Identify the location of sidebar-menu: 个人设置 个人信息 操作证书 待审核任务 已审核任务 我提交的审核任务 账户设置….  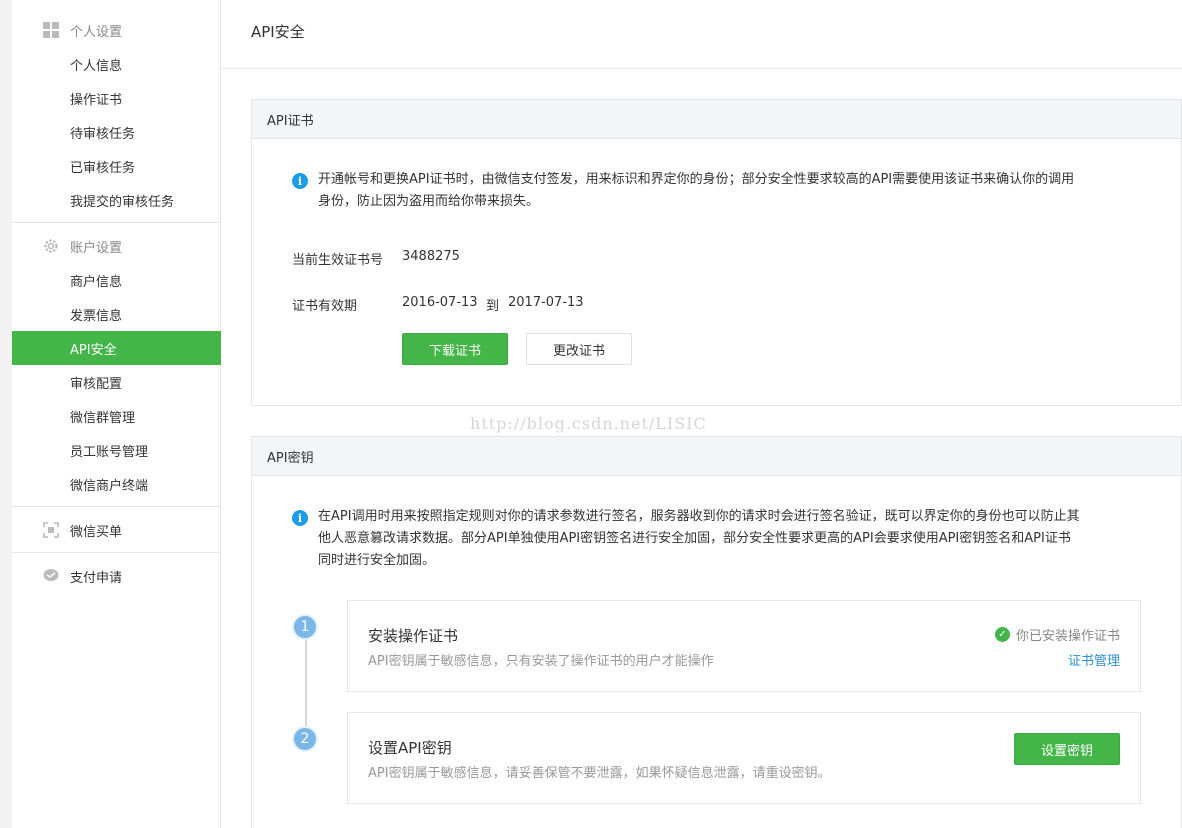
(116, 303).